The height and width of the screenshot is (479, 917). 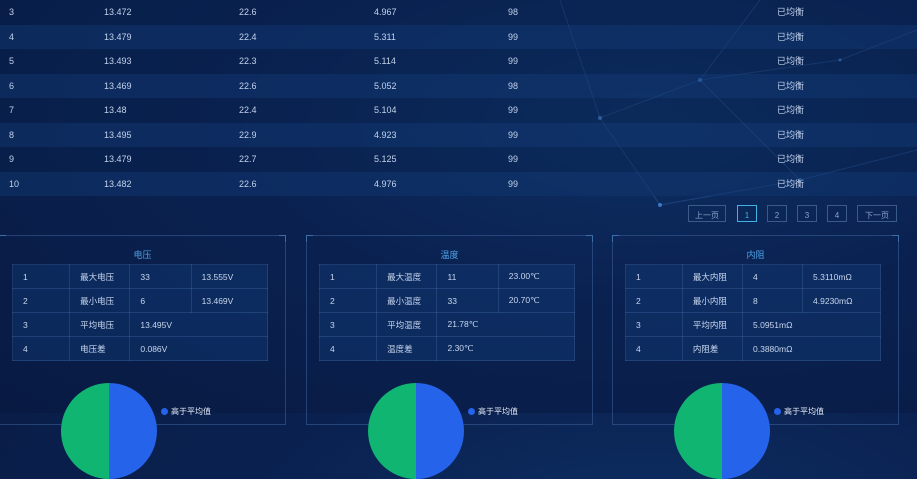 What do you see at coordinates (753, 324) in the screenshot?
I see `stats-row: 3 平均内阻 5.0951mΩ` at bounding box center [753, 324].